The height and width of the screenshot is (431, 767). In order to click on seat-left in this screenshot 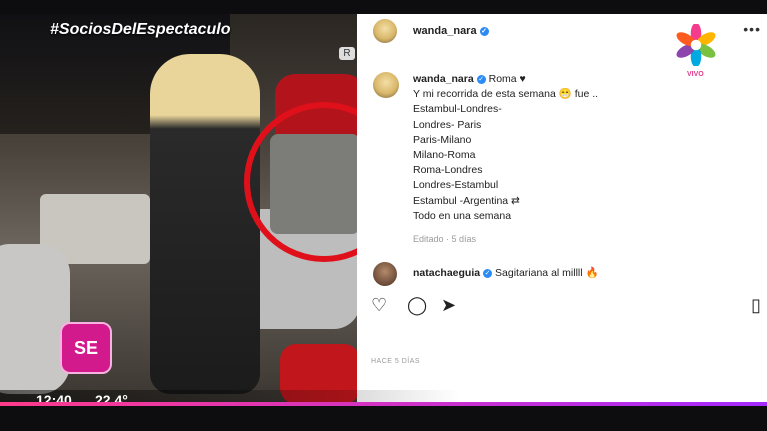, I will do `click(35, 319)`.